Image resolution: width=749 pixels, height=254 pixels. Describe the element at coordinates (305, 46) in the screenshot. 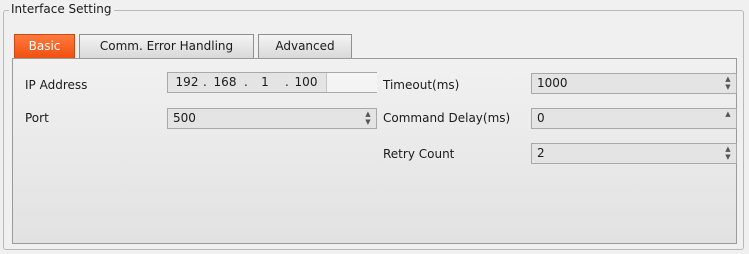

I see `tab-advanced: Advanced` at that location.